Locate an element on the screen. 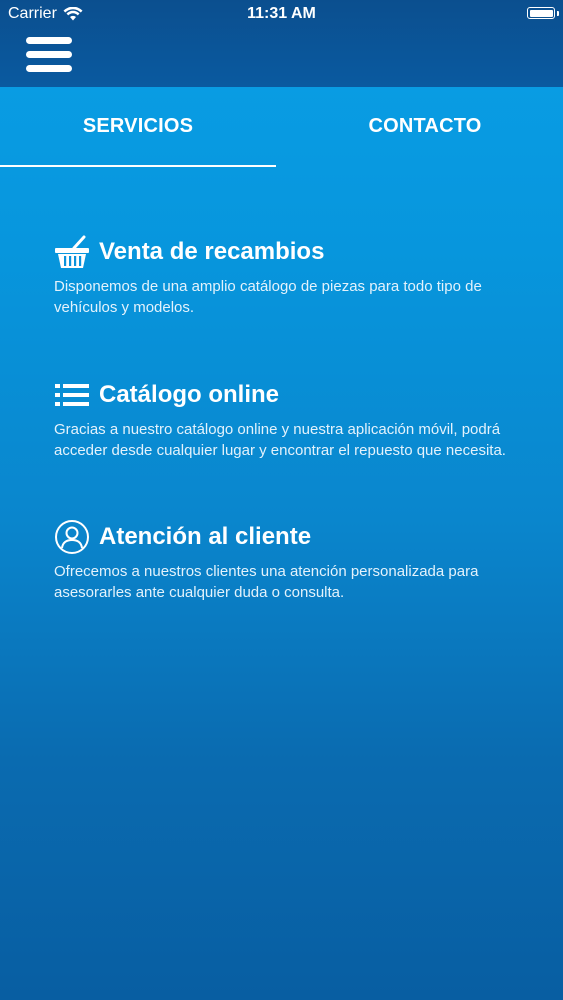 This screenshot has height=1000, width=563. top-bar: Carrier 11:31 AM is located at coordinates (281, 43).